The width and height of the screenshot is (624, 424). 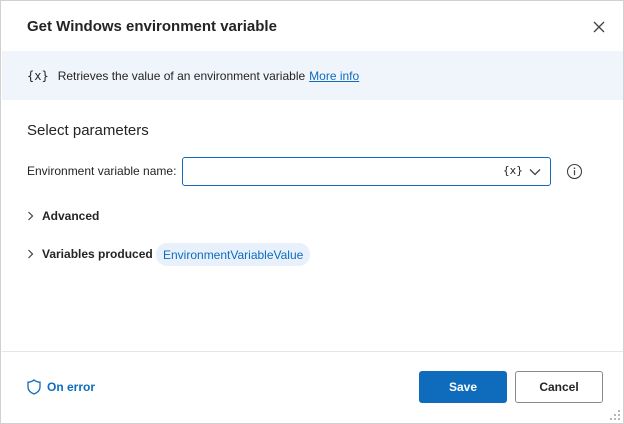 I want to click on env-var-name-label: Environment variable name:, so click(x=102, y=171).